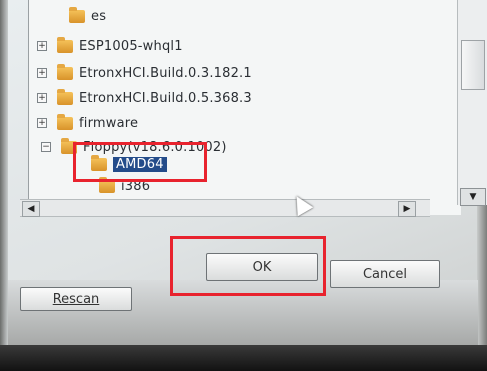 The height and width of the screenshot is (371, 487). I want to click on tree-row-etronx-0-3: + EtronxHCI.Build.0.3.182.1, so click(144, 73).